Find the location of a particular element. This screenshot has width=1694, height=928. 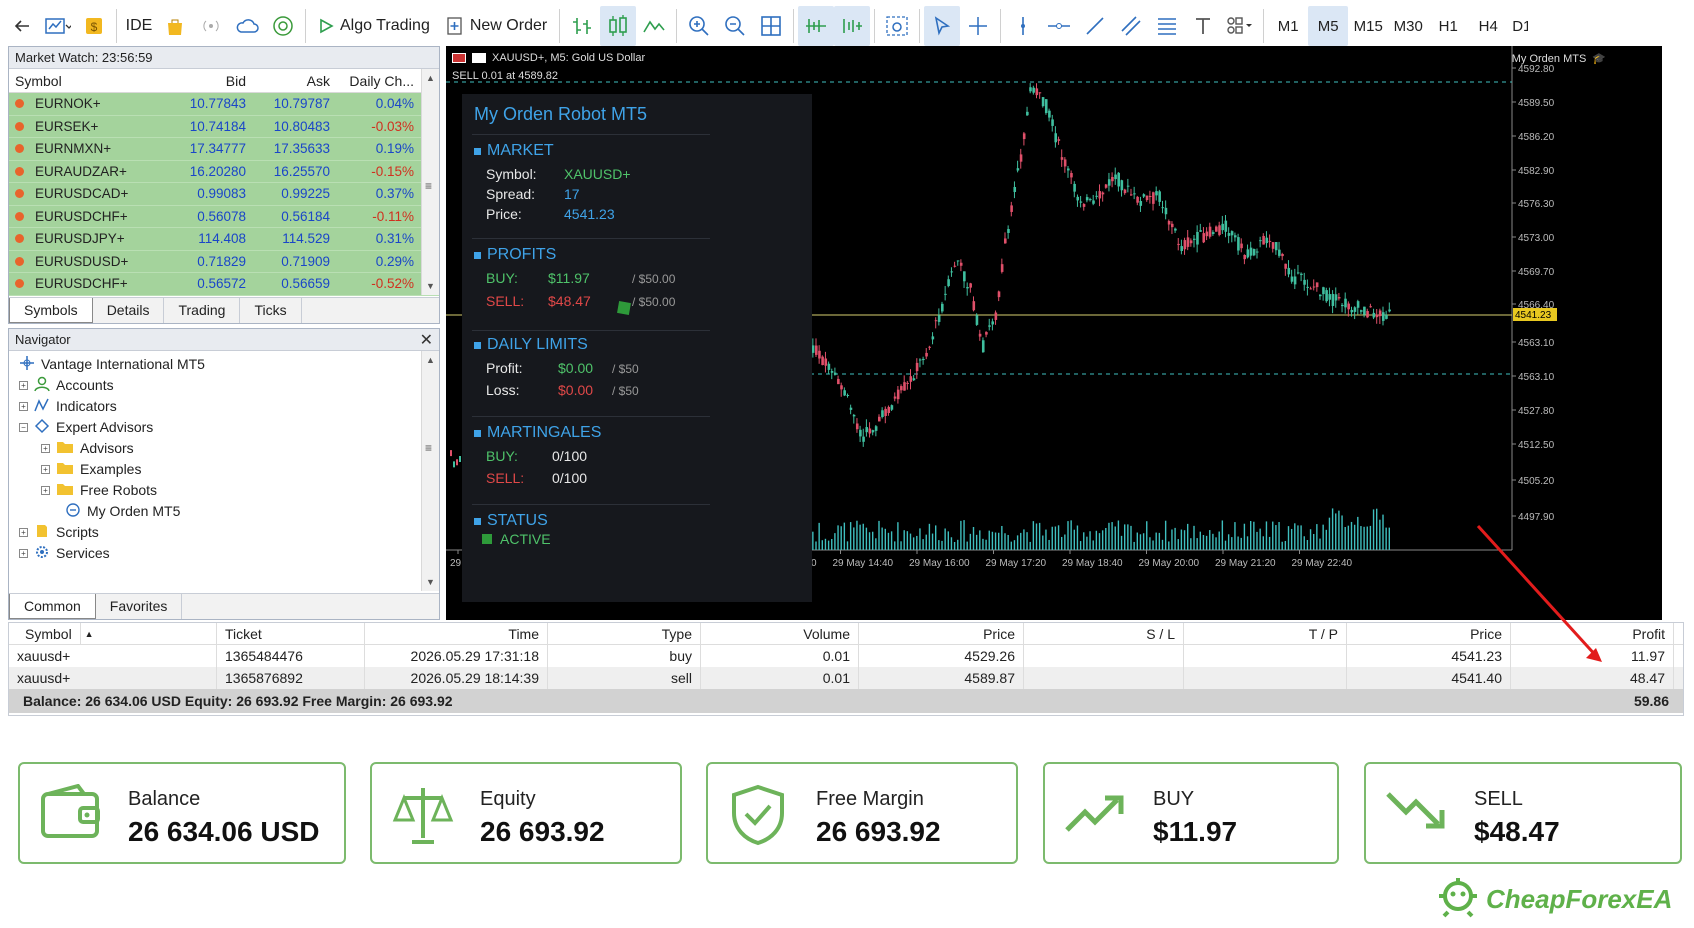

timeframe-d1: D1 is located at coordinates (1518, 26).